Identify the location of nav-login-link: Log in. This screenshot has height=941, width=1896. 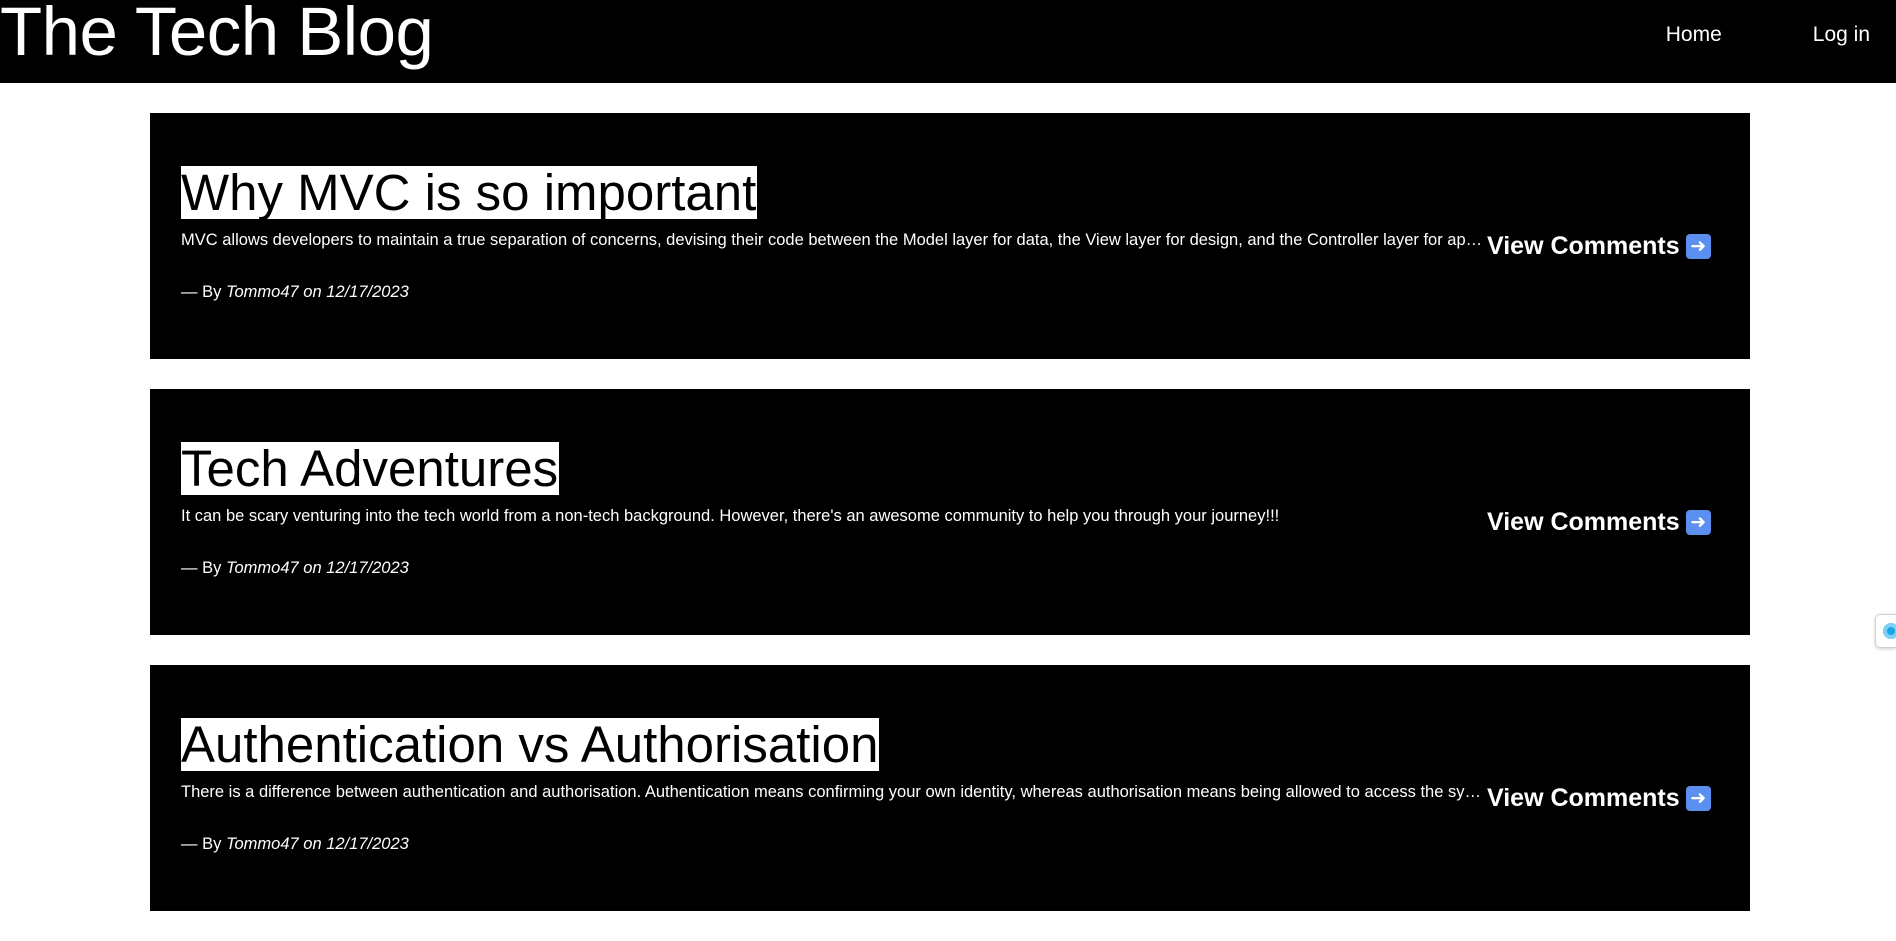
(1841, 35).